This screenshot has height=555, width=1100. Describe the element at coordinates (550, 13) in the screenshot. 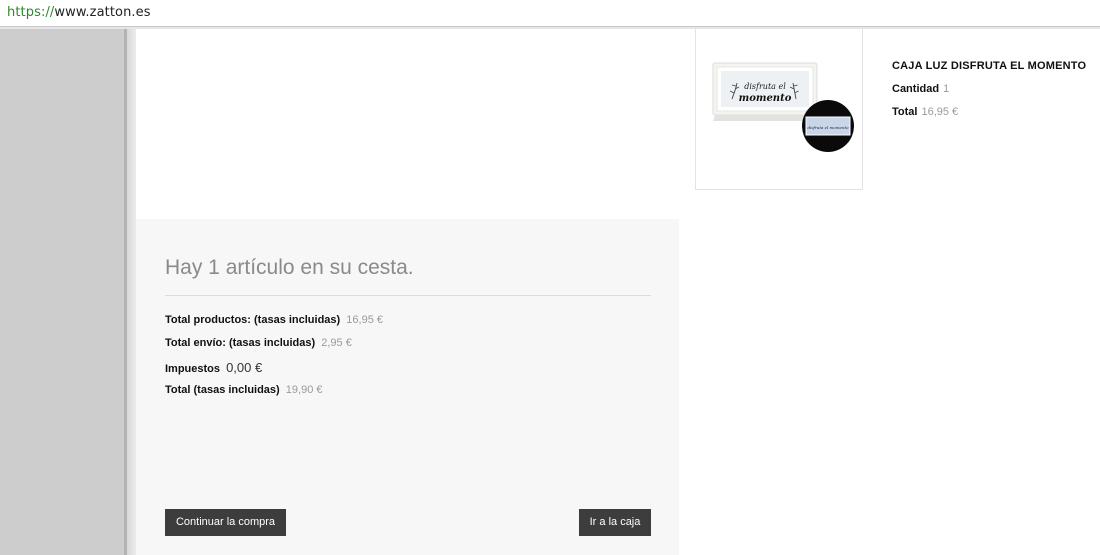

I see `address-bar: https://www.zatton.es` at that location.